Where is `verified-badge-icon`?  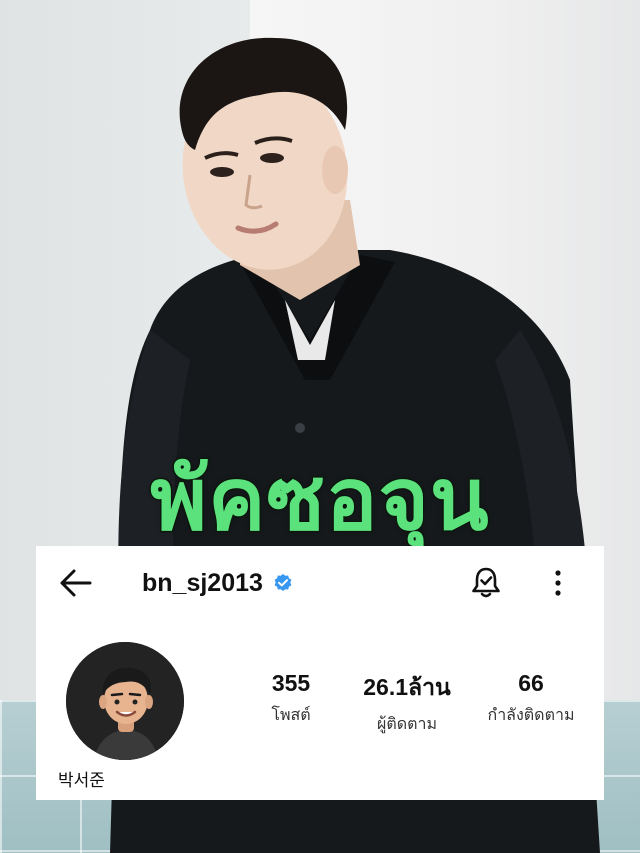 verified-badge-icon is located at coordinates (283, 583).